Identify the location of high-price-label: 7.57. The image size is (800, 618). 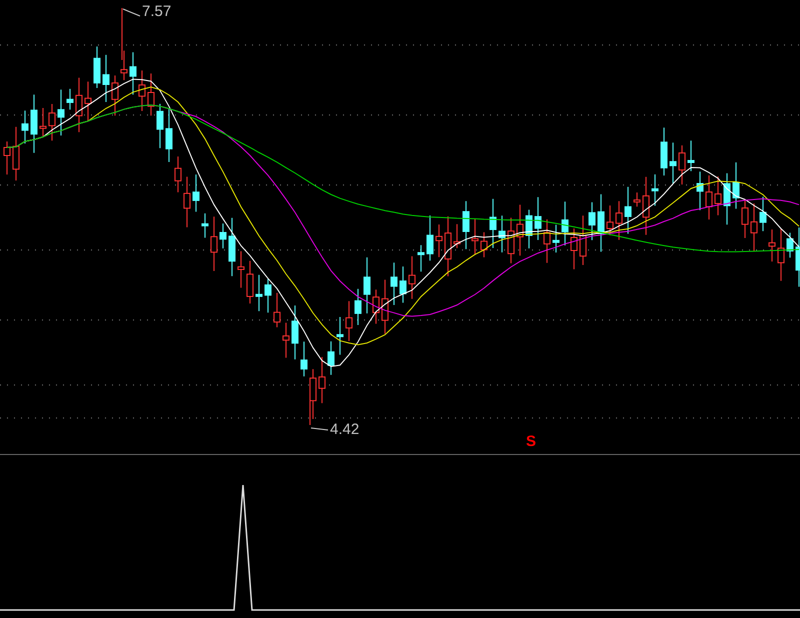
(157, 11).